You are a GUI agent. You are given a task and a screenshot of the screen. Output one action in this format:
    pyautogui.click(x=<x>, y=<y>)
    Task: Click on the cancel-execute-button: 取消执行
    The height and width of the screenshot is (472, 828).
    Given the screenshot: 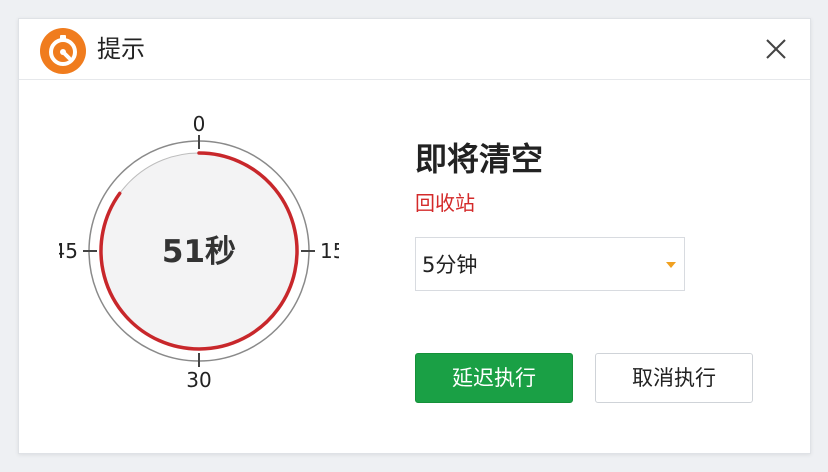 What is the action you would take?
    pyautogui.click(x=674, y=378)
    